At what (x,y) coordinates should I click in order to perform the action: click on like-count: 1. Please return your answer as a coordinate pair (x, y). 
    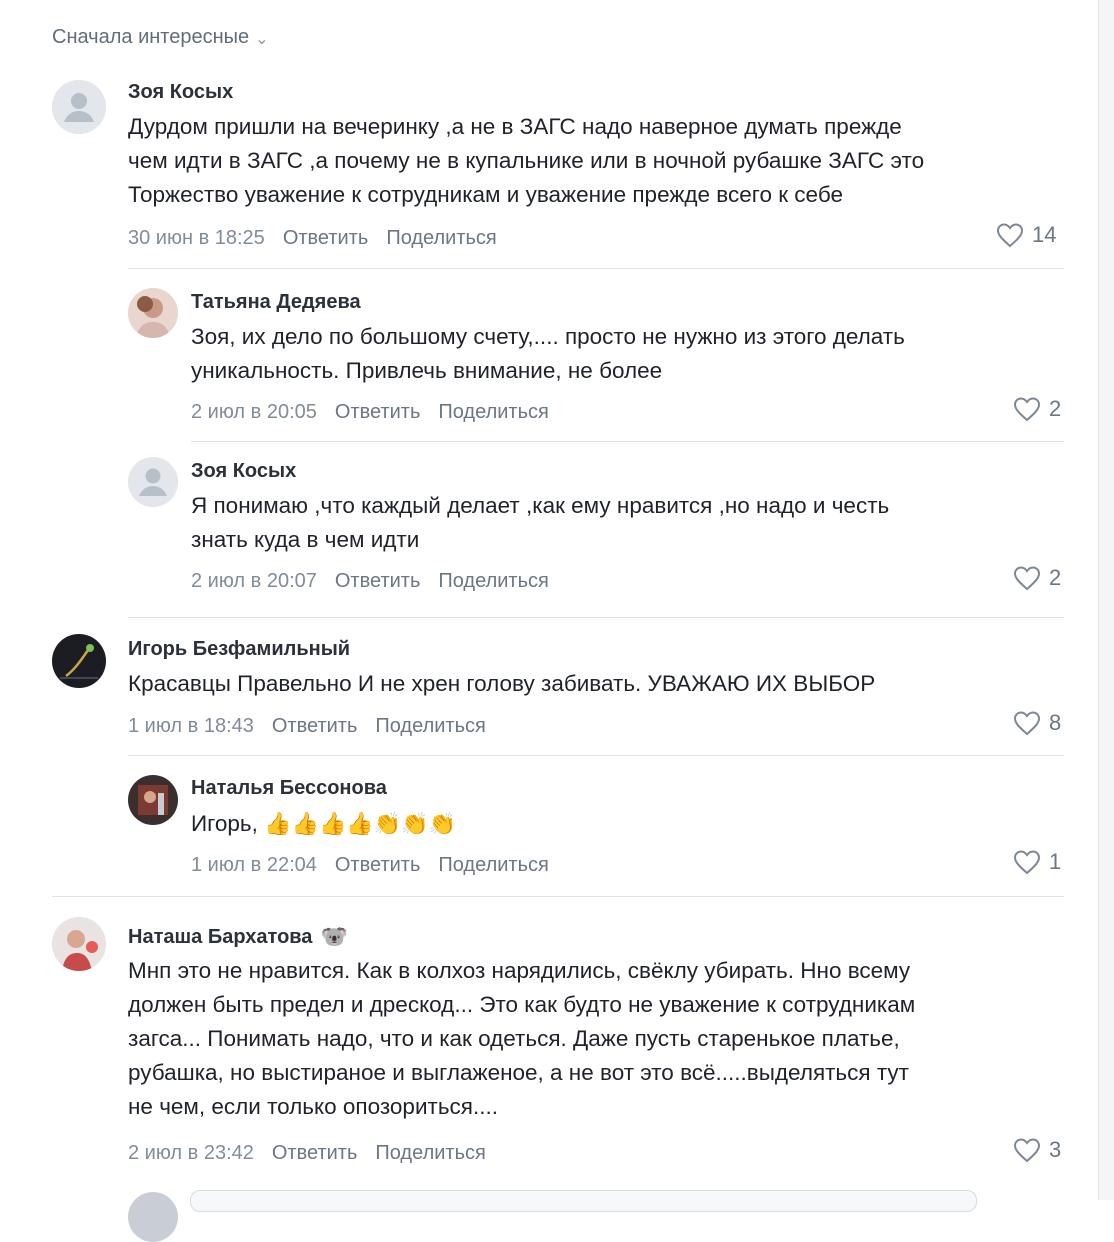
    Looking at the image, I should click on (1055, 861).